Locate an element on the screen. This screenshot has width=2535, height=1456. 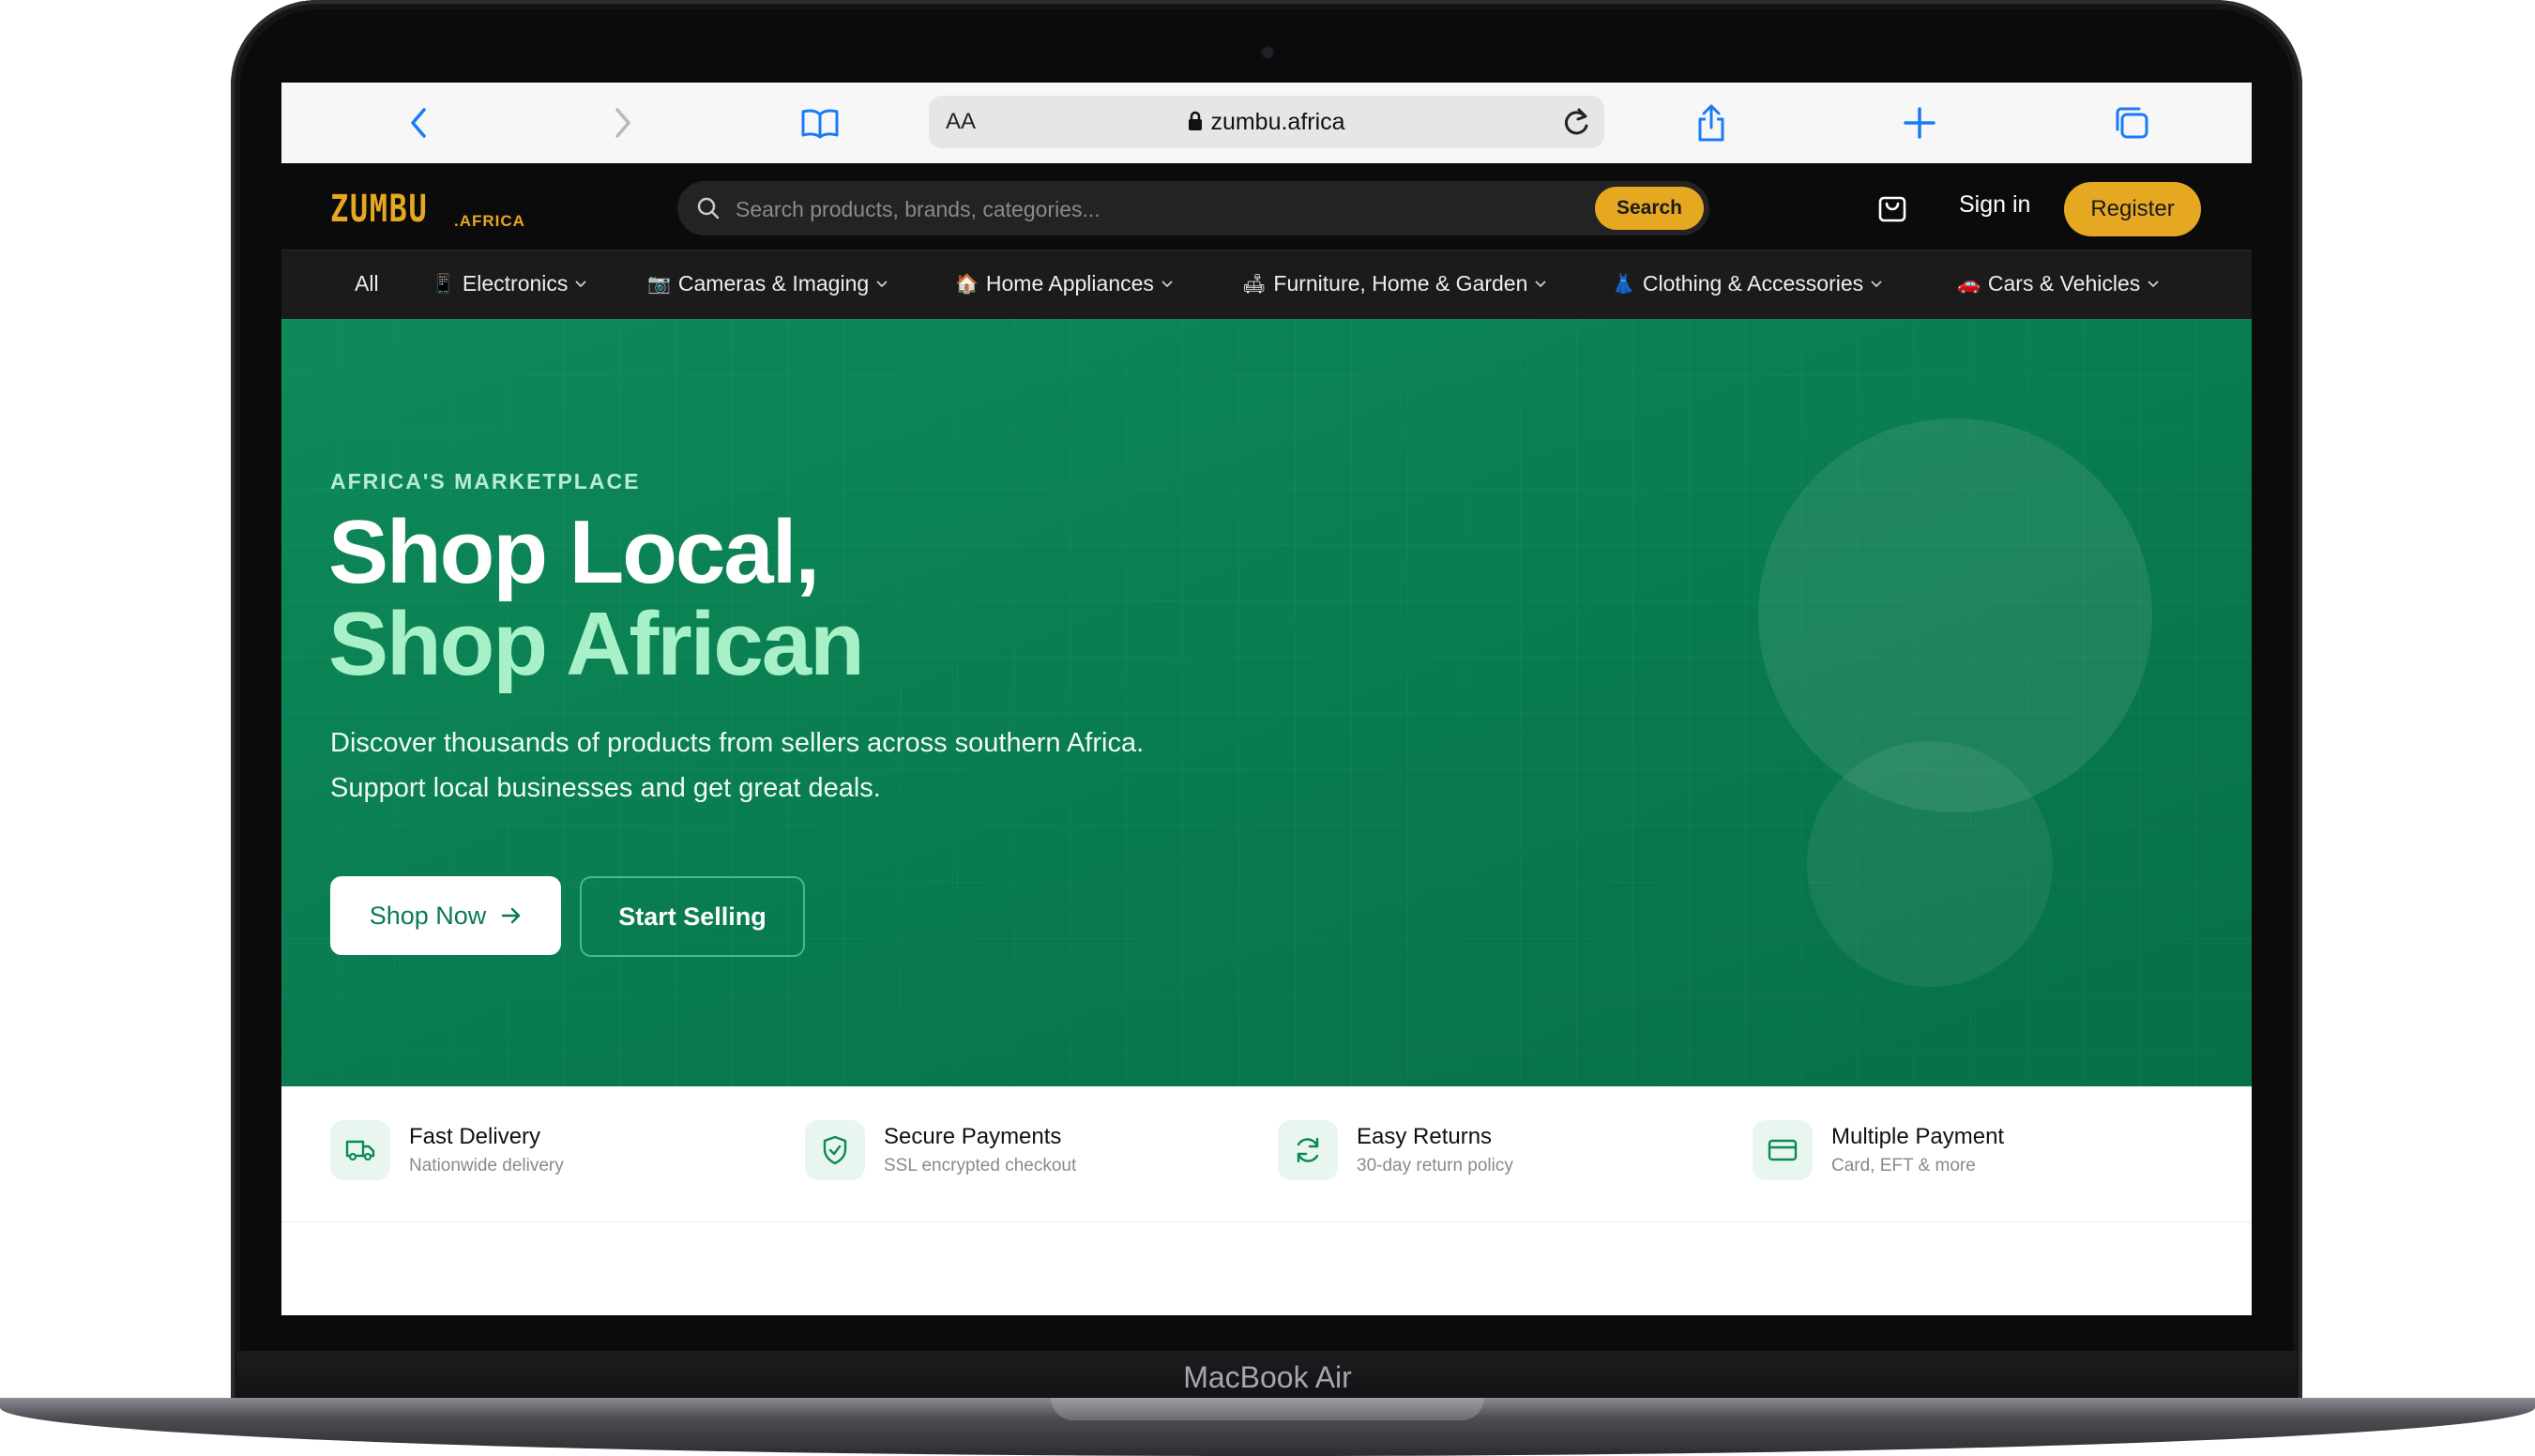
search-icon is located at coordinates (708, 208).